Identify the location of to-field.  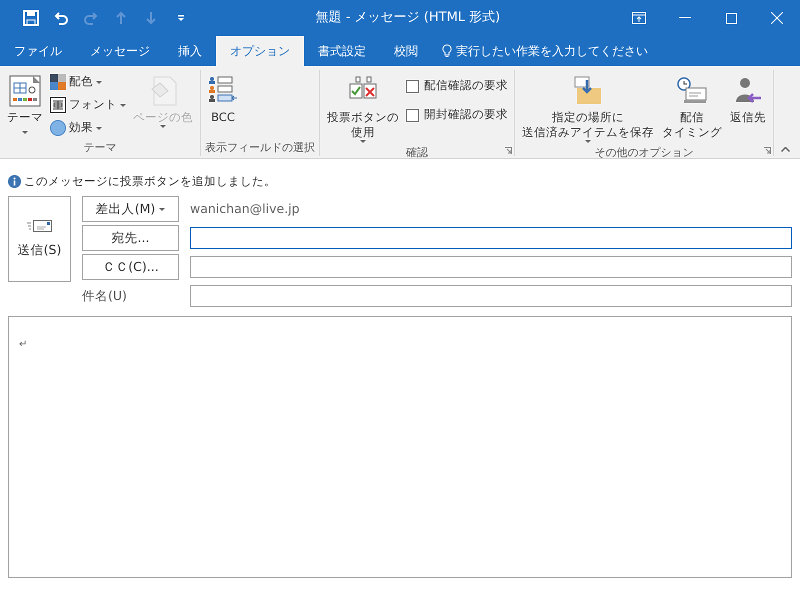
(491, 238).